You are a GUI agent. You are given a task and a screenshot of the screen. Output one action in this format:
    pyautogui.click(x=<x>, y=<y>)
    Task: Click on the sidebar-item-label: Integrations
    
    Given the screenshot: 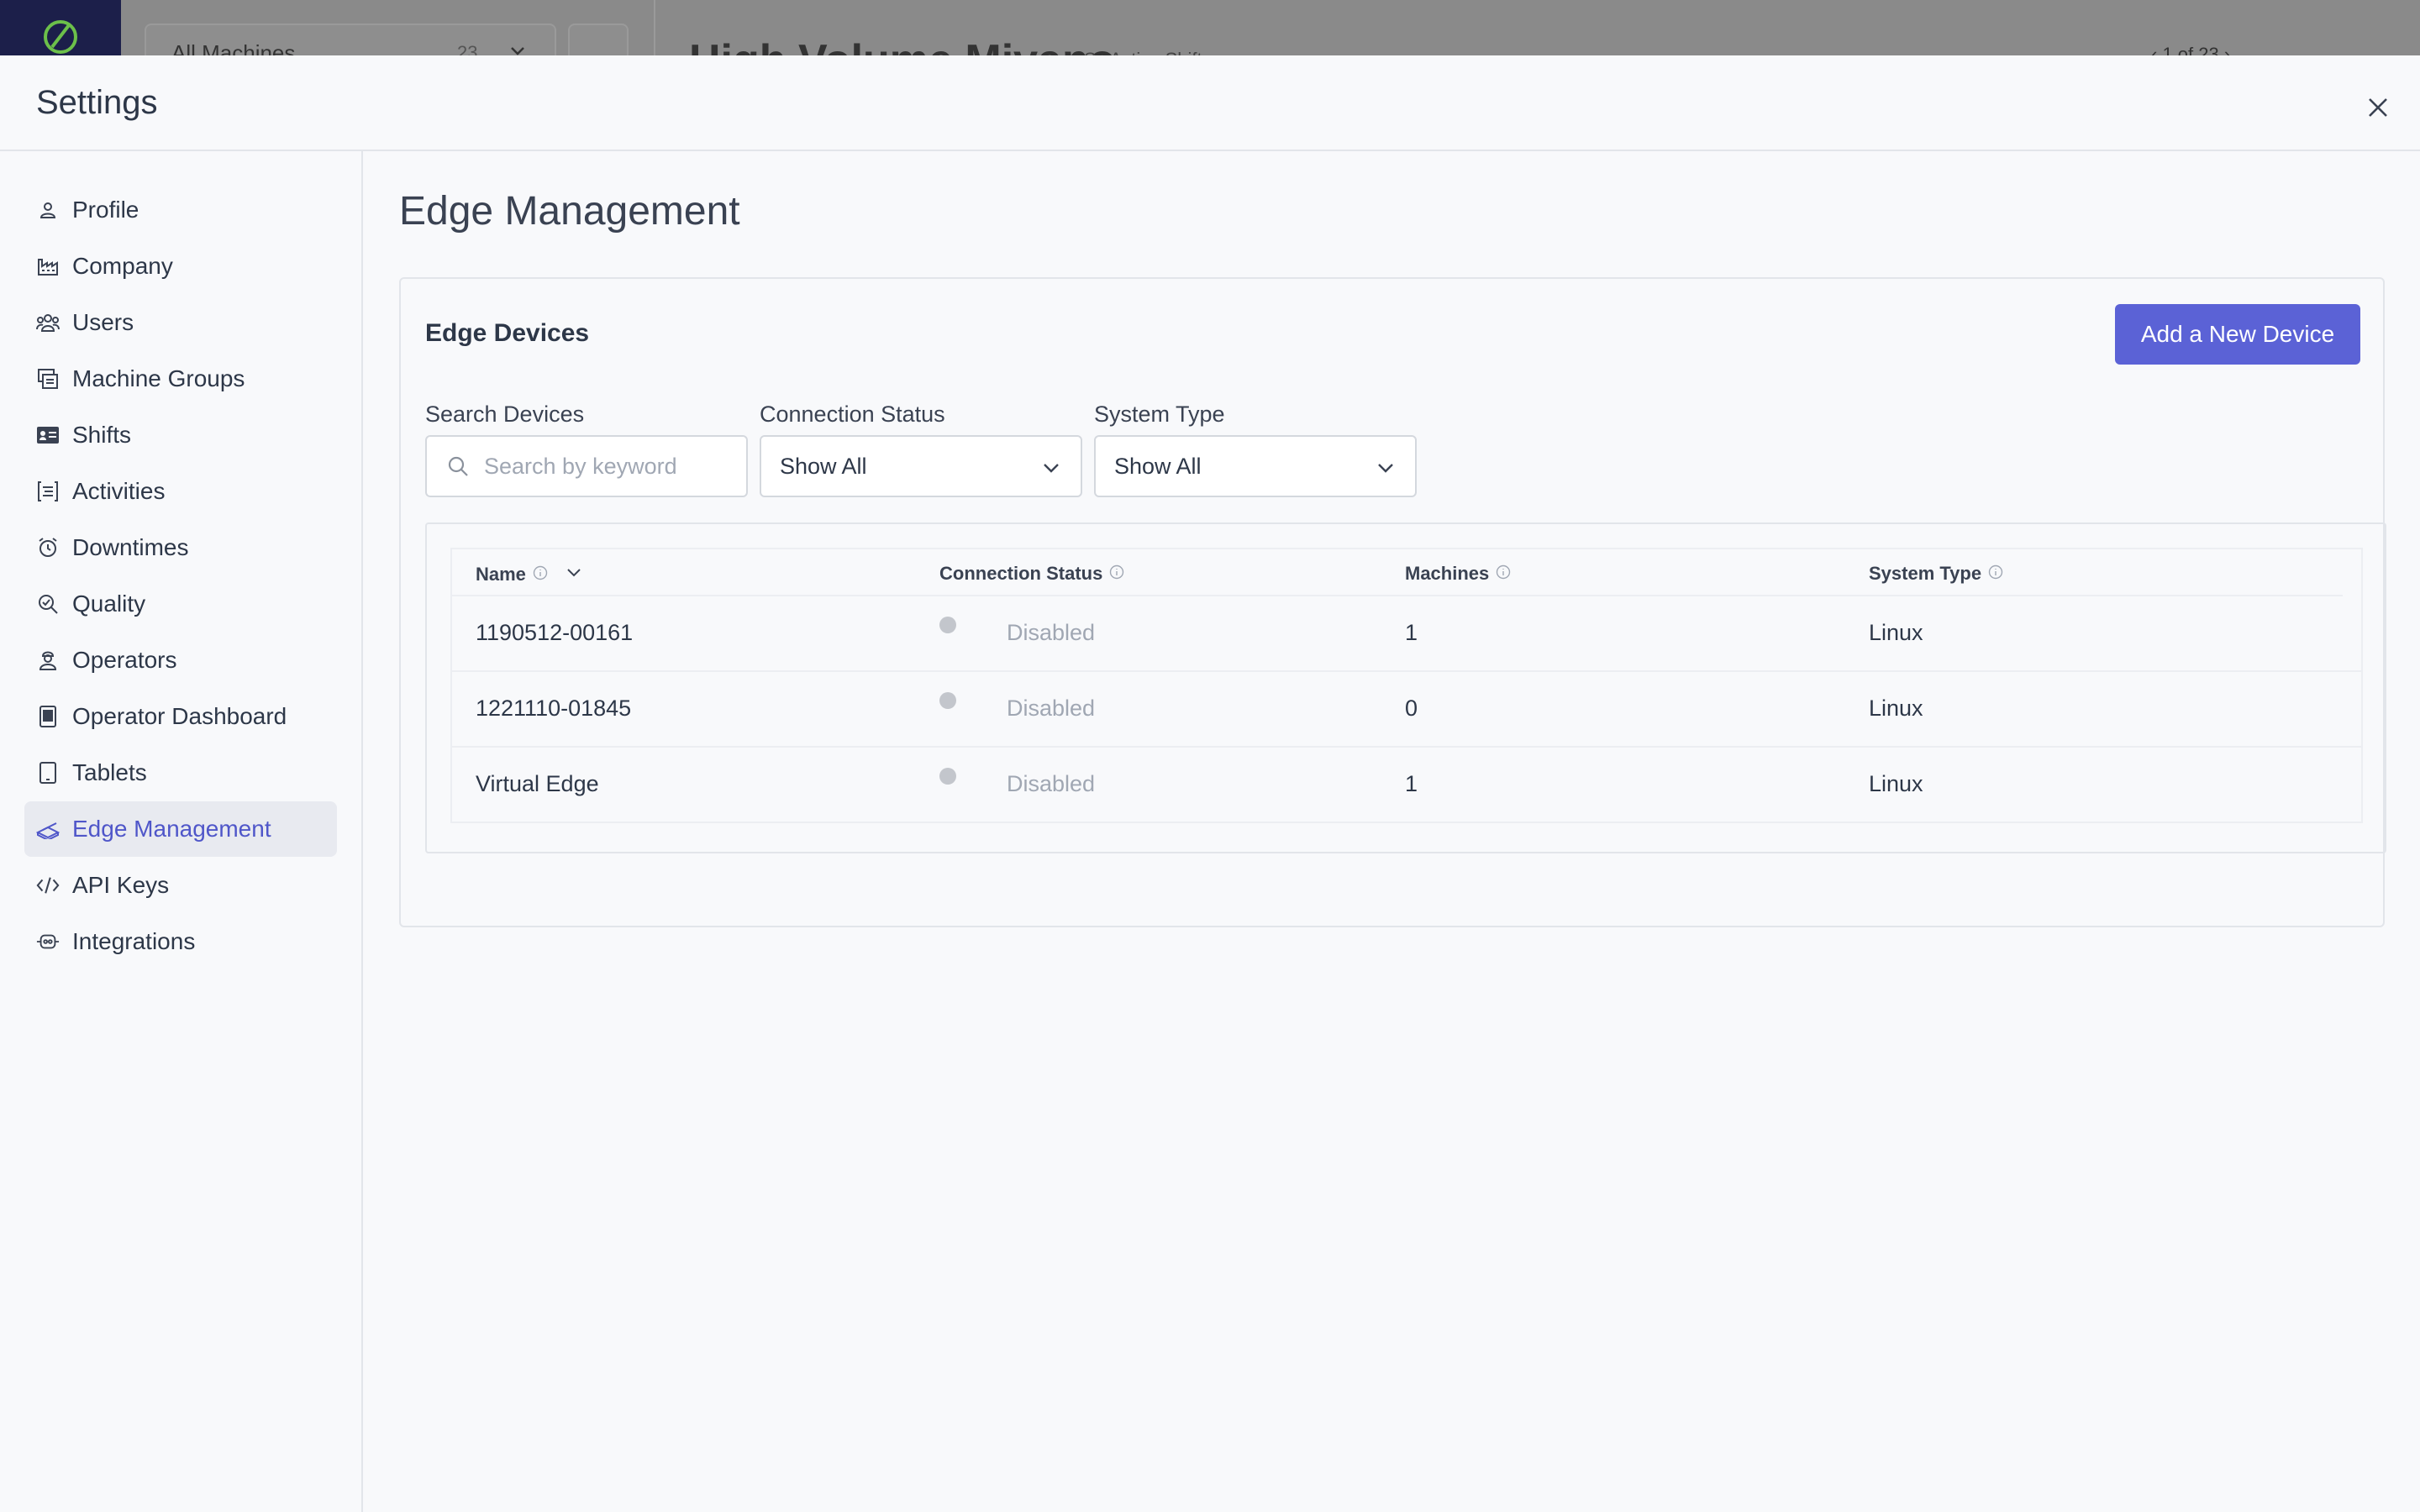 What is the action you would take?
    pyautogui.click(x=134, y=941)
    